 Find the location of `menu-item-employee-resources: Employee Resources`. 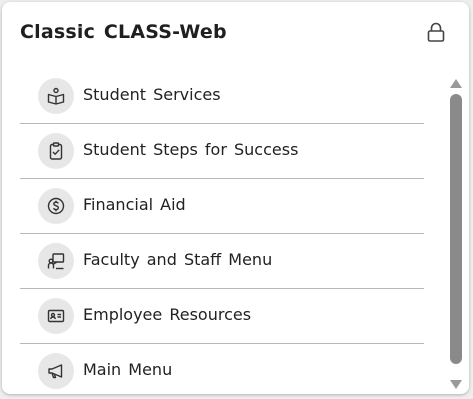

menu-item-employee-resources: Employee Resources is located at coordinates (222, 316).